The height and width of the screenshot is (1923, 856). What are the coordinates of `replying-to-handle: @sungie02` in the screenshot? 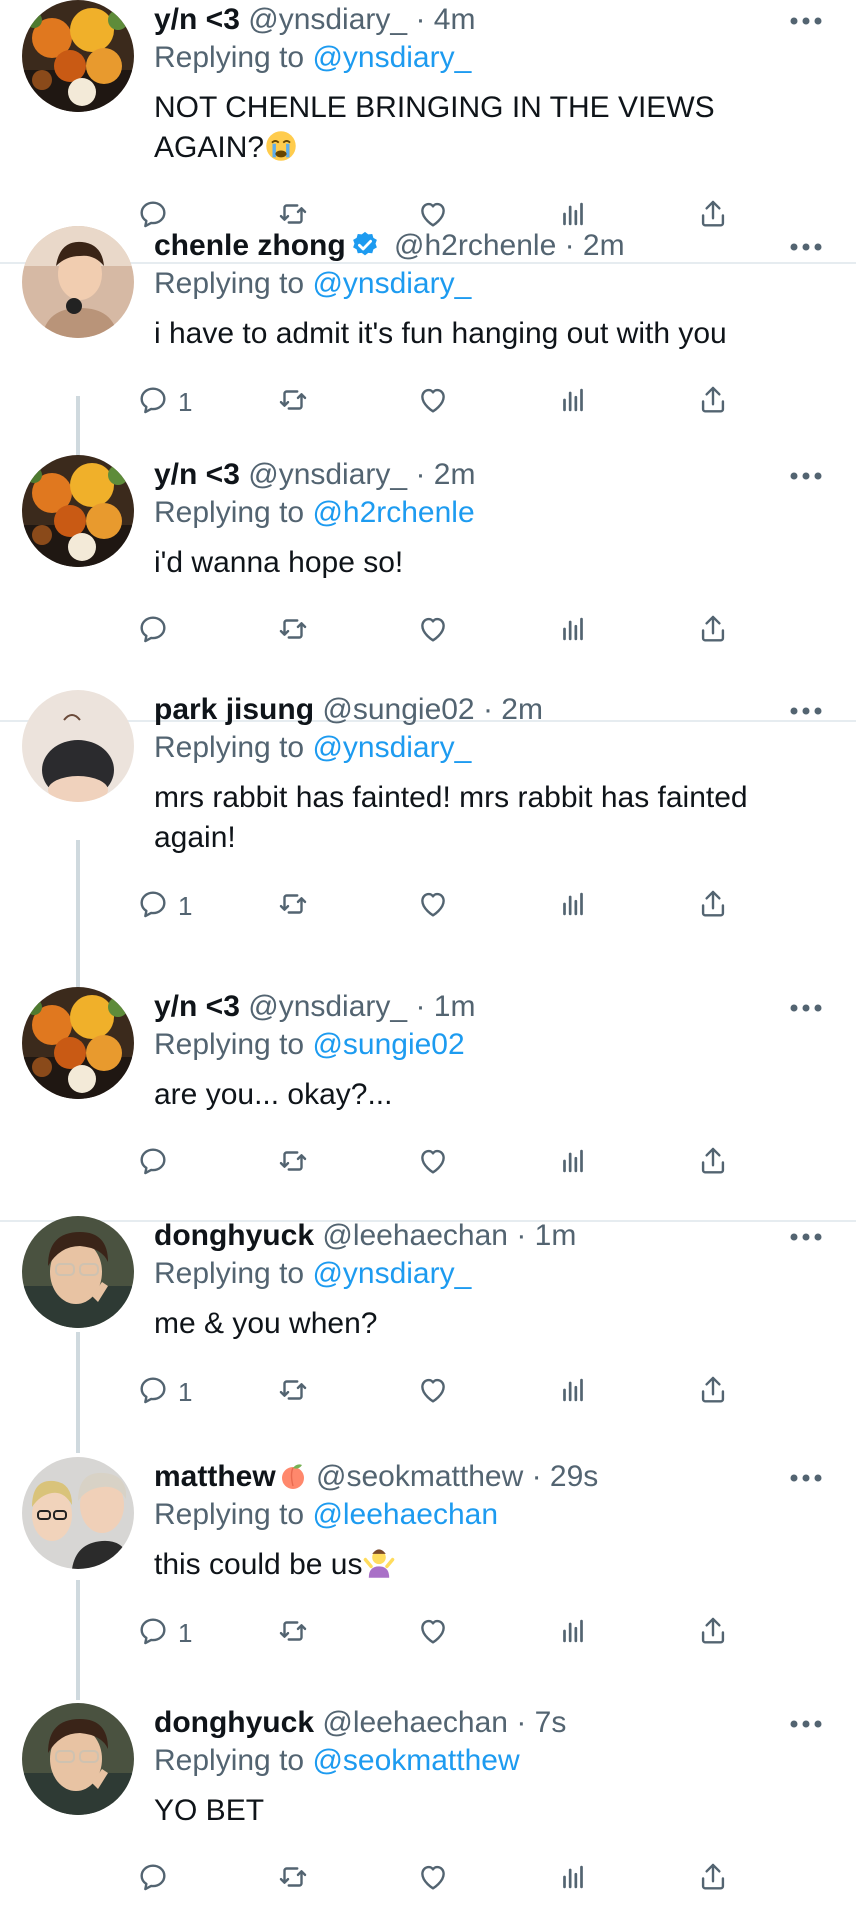 It's located at (388, 1044).